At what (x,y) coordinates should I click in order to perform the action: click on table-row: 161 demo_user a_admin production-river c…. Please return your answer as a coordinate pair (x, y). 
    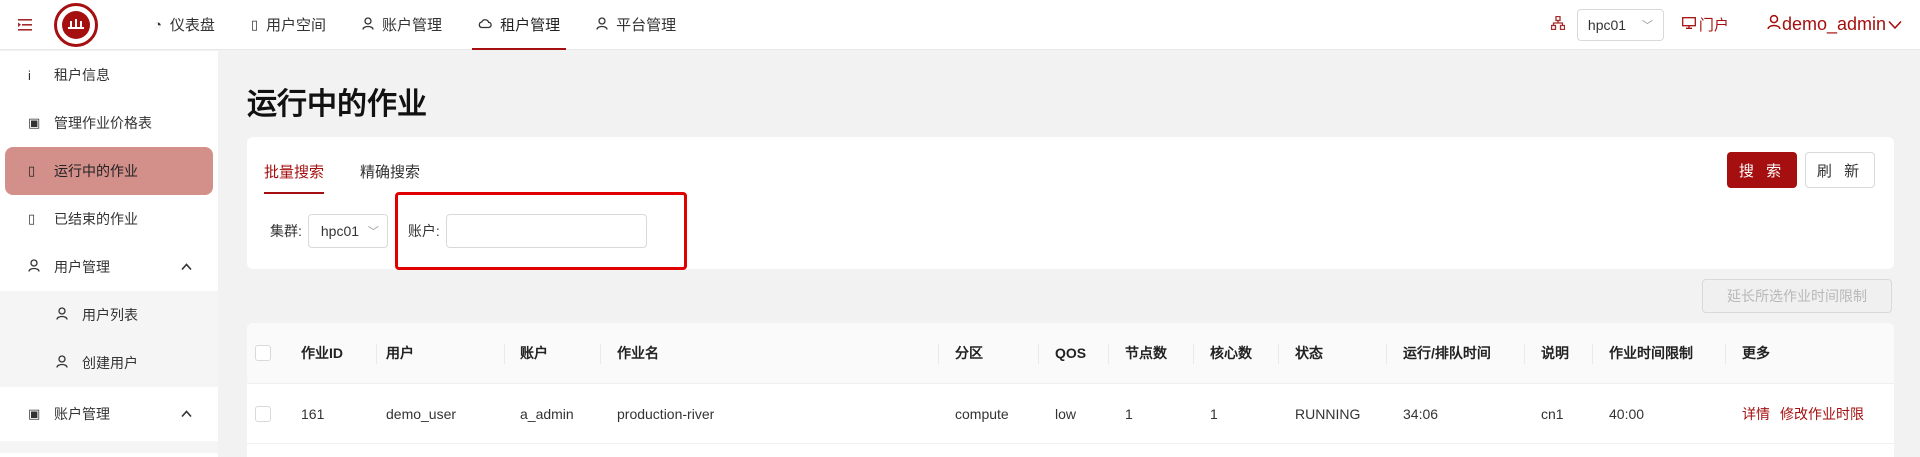
    Looking at the image, I should click on (1070, 414).